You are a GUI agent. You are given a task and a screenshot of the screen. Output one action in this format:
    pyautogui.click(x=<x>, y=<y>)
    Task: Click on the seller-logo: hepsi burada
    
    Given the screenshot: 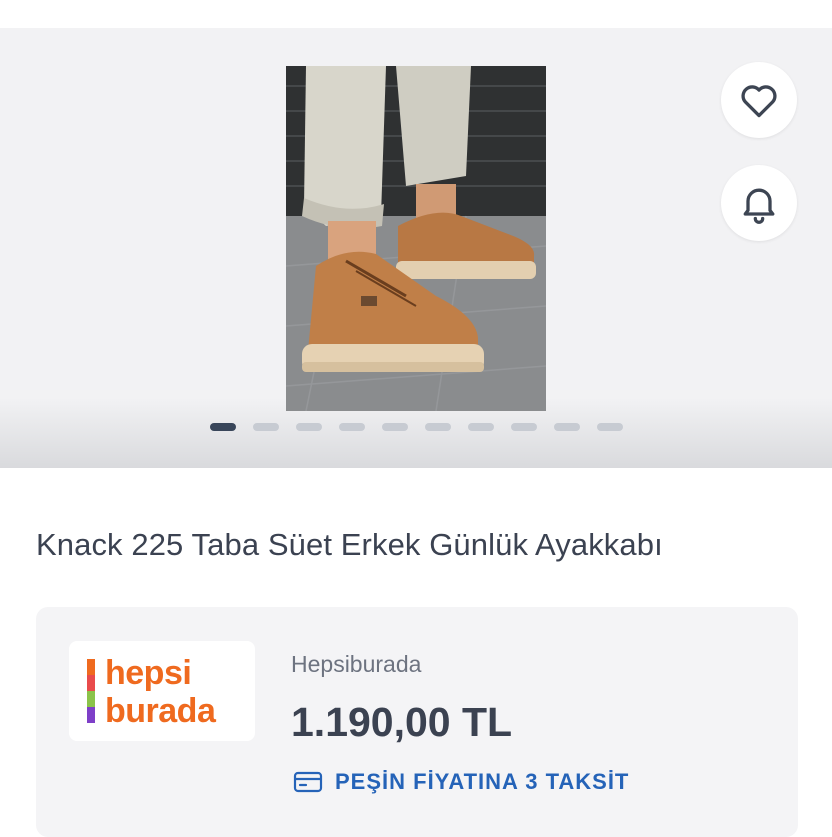 What is the action you would take?
    pyautogui.click(x=162, y=691)
    